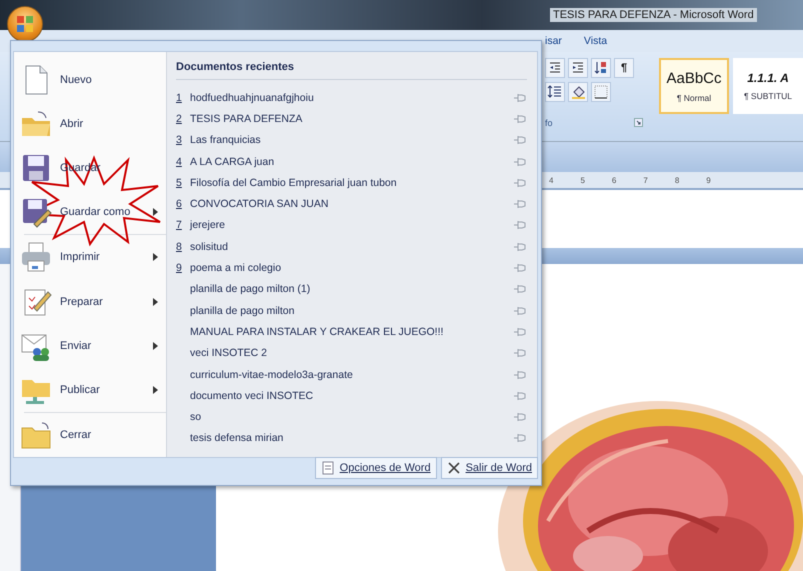 The width and height of the screenshot is (803, 571). I want to click on window-title: TESIS PARA DEFENZA - Microsoft Word, so click(653, 15).